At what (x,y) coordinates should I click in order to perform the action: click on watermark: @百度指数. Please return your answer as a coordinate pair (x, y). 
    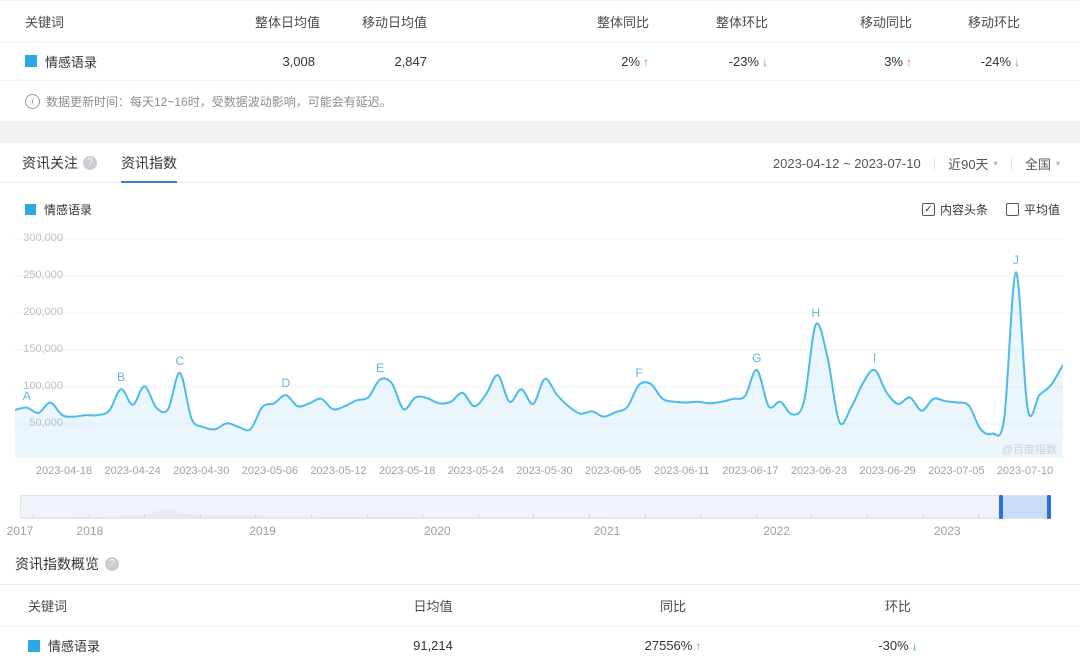
    Looking at the image, I should click on (1029, 450).